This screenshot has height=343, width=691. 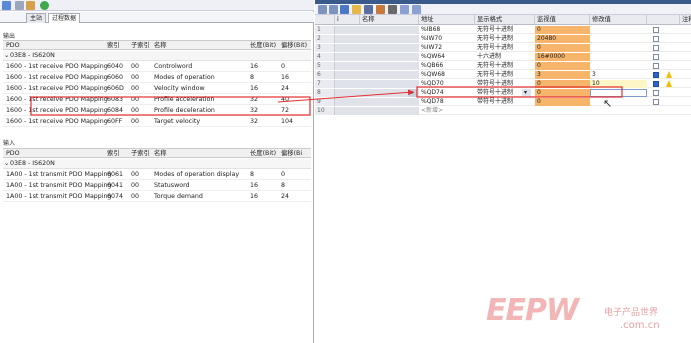 I want to click on address-cell: %IW70, so click(x=447, y=39).